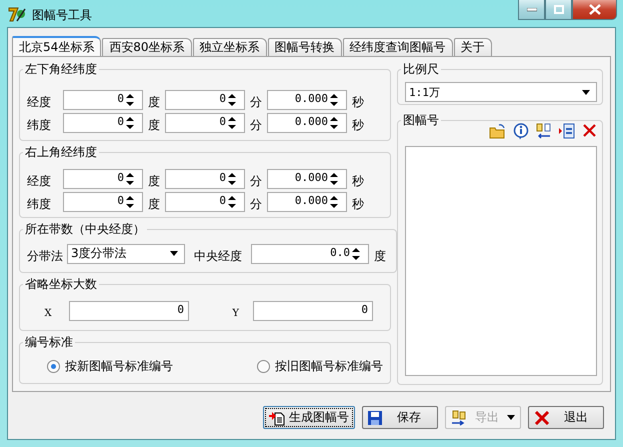 Image resolution: width=623 pixels, height=447 pixels. What do you see at coordinates (473, 47) in the screenshot?
I see `tab: 关于` at bounding box center [473, 47].